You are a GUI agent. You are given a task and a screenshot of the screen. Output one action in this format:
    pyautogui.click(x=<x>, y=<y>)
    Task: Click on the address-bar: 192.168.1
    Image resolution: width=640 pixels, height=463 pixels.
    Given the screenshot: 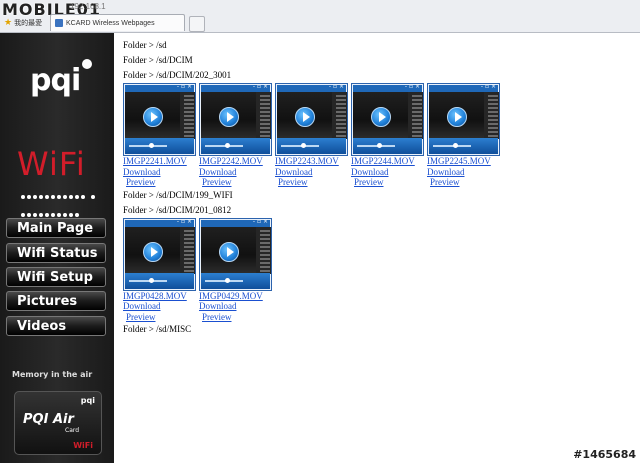 What is the action you would take?
    pyautogui.click(x=88, y=6)
    